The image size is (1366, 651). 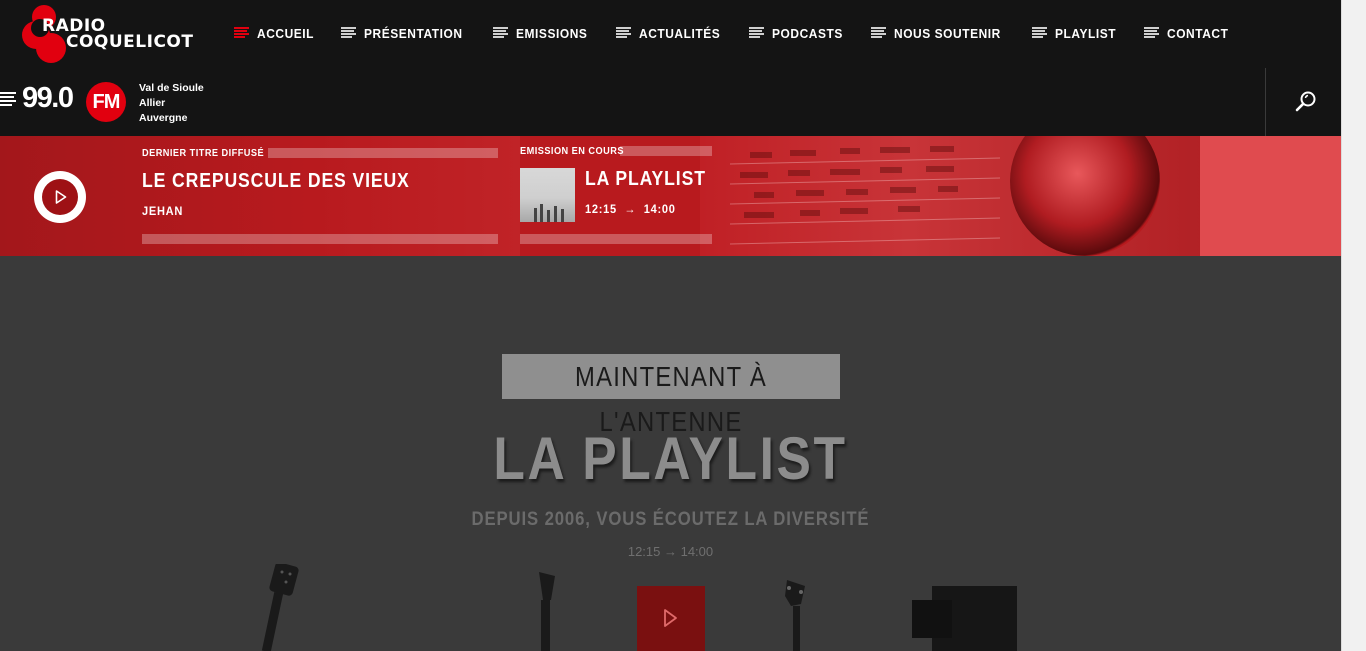 What do you see at coordinates (807, 33) in the screenshot?
I see `nav-label: PODCASTS` at bounding box center [807, 33].